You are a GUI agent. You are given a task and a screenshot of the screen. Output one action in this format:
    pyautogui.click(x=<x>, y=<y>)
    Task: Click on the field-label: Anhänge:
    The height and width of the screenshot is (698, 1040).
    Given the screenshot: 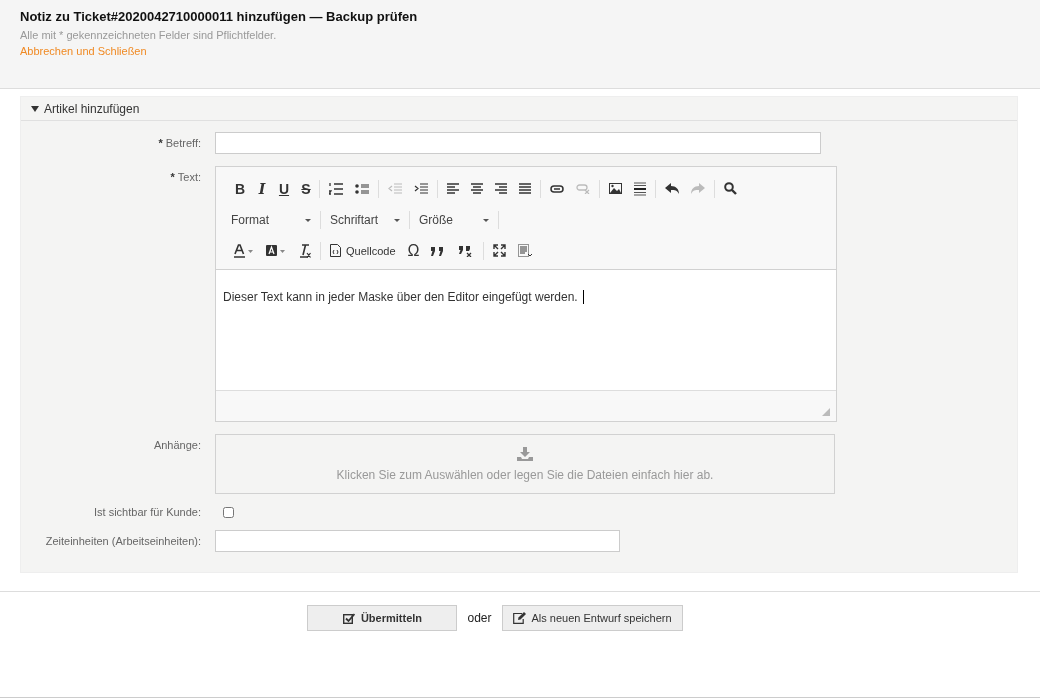 What is the action you would take?
    pyautogui.click(x=177, y=445)
    